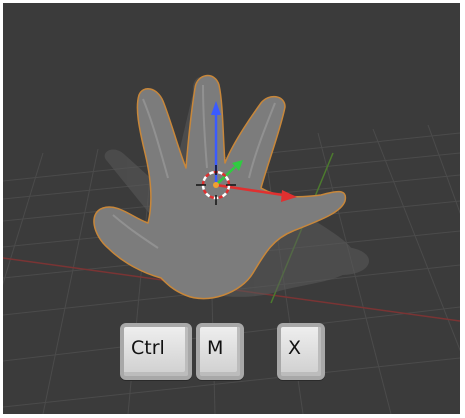 Image resolution: width=465 pixels, height=418 pixels. I want to click on ctrl-key-label: Ctrl, so click(148, 348).